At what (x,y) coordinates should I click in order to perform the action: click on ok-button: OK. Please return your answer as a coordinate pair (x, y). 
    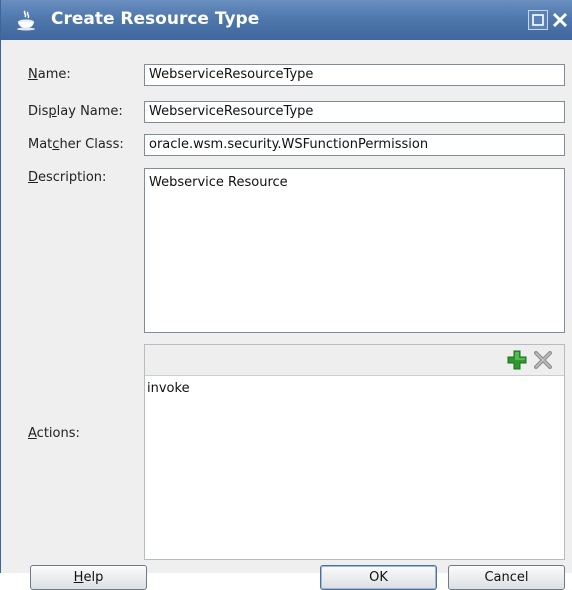
    Looking at the image, I should click on (378, 577).